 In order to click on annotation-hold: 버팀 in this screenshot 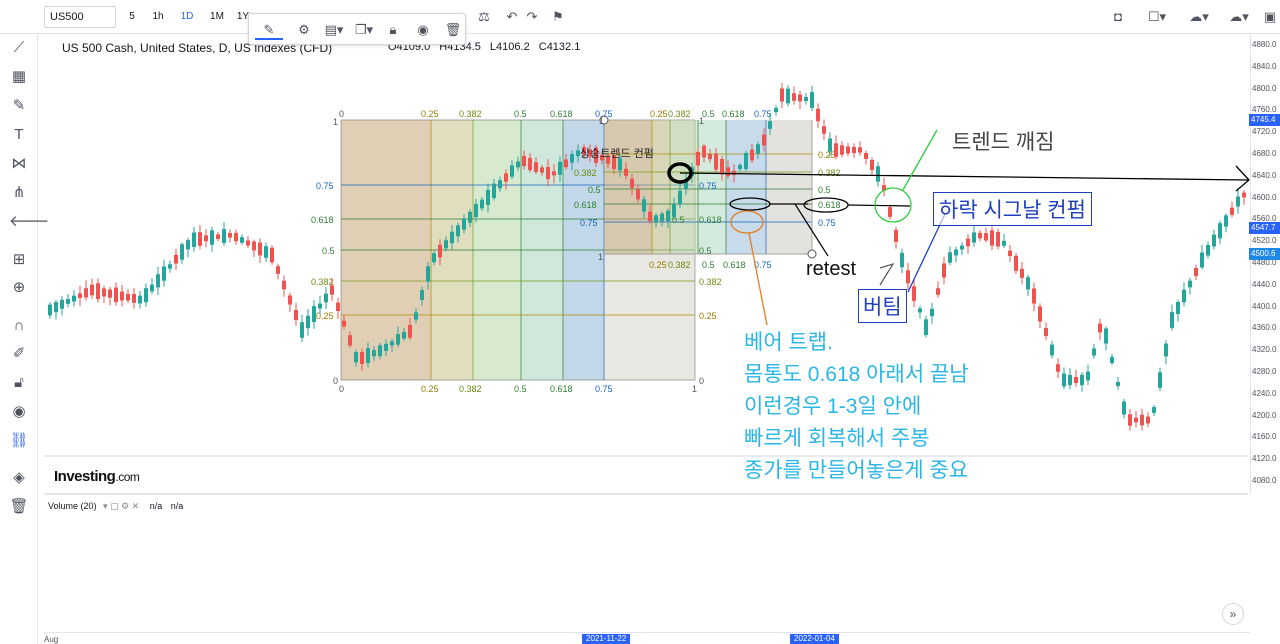, I will do `click(882, 306)`.